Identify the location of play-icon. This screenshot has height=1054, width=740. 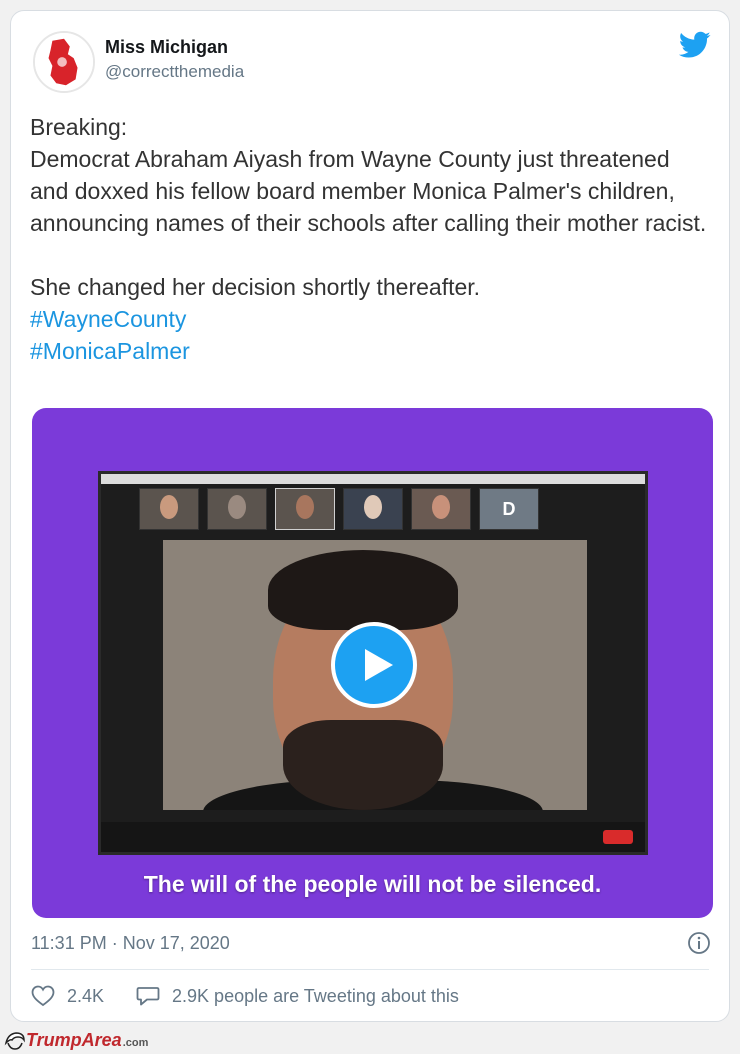
(379, 665).